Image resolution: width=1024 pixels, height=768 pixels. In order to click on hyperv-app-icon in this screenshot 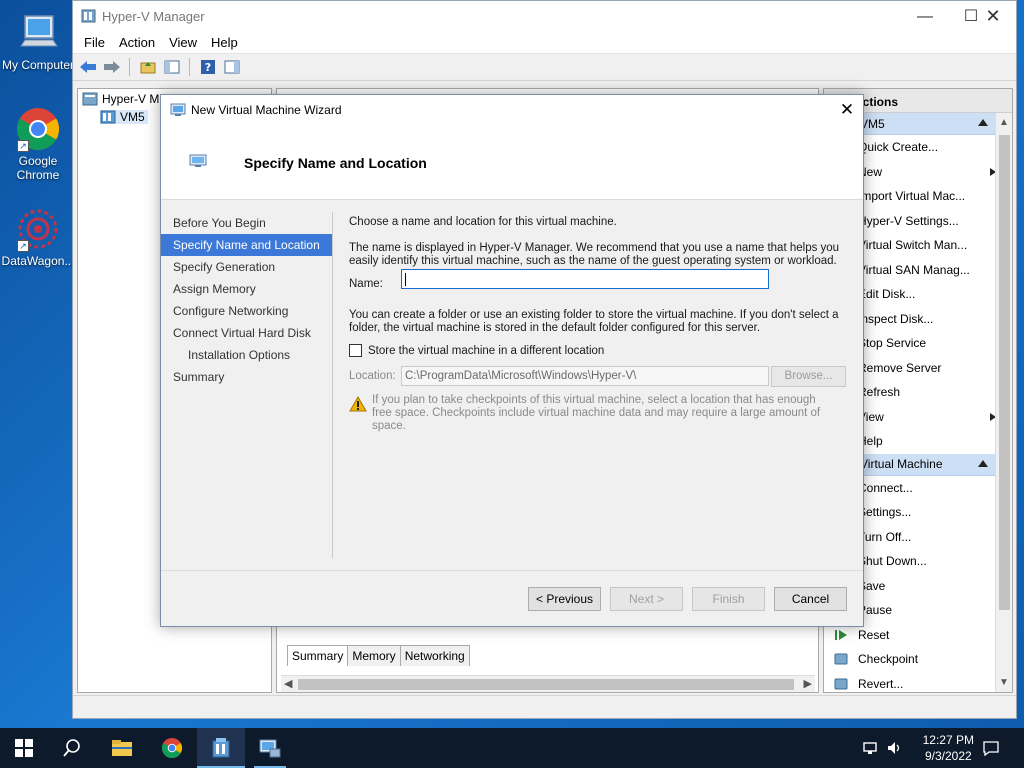, I will do `click(221, 748)`.